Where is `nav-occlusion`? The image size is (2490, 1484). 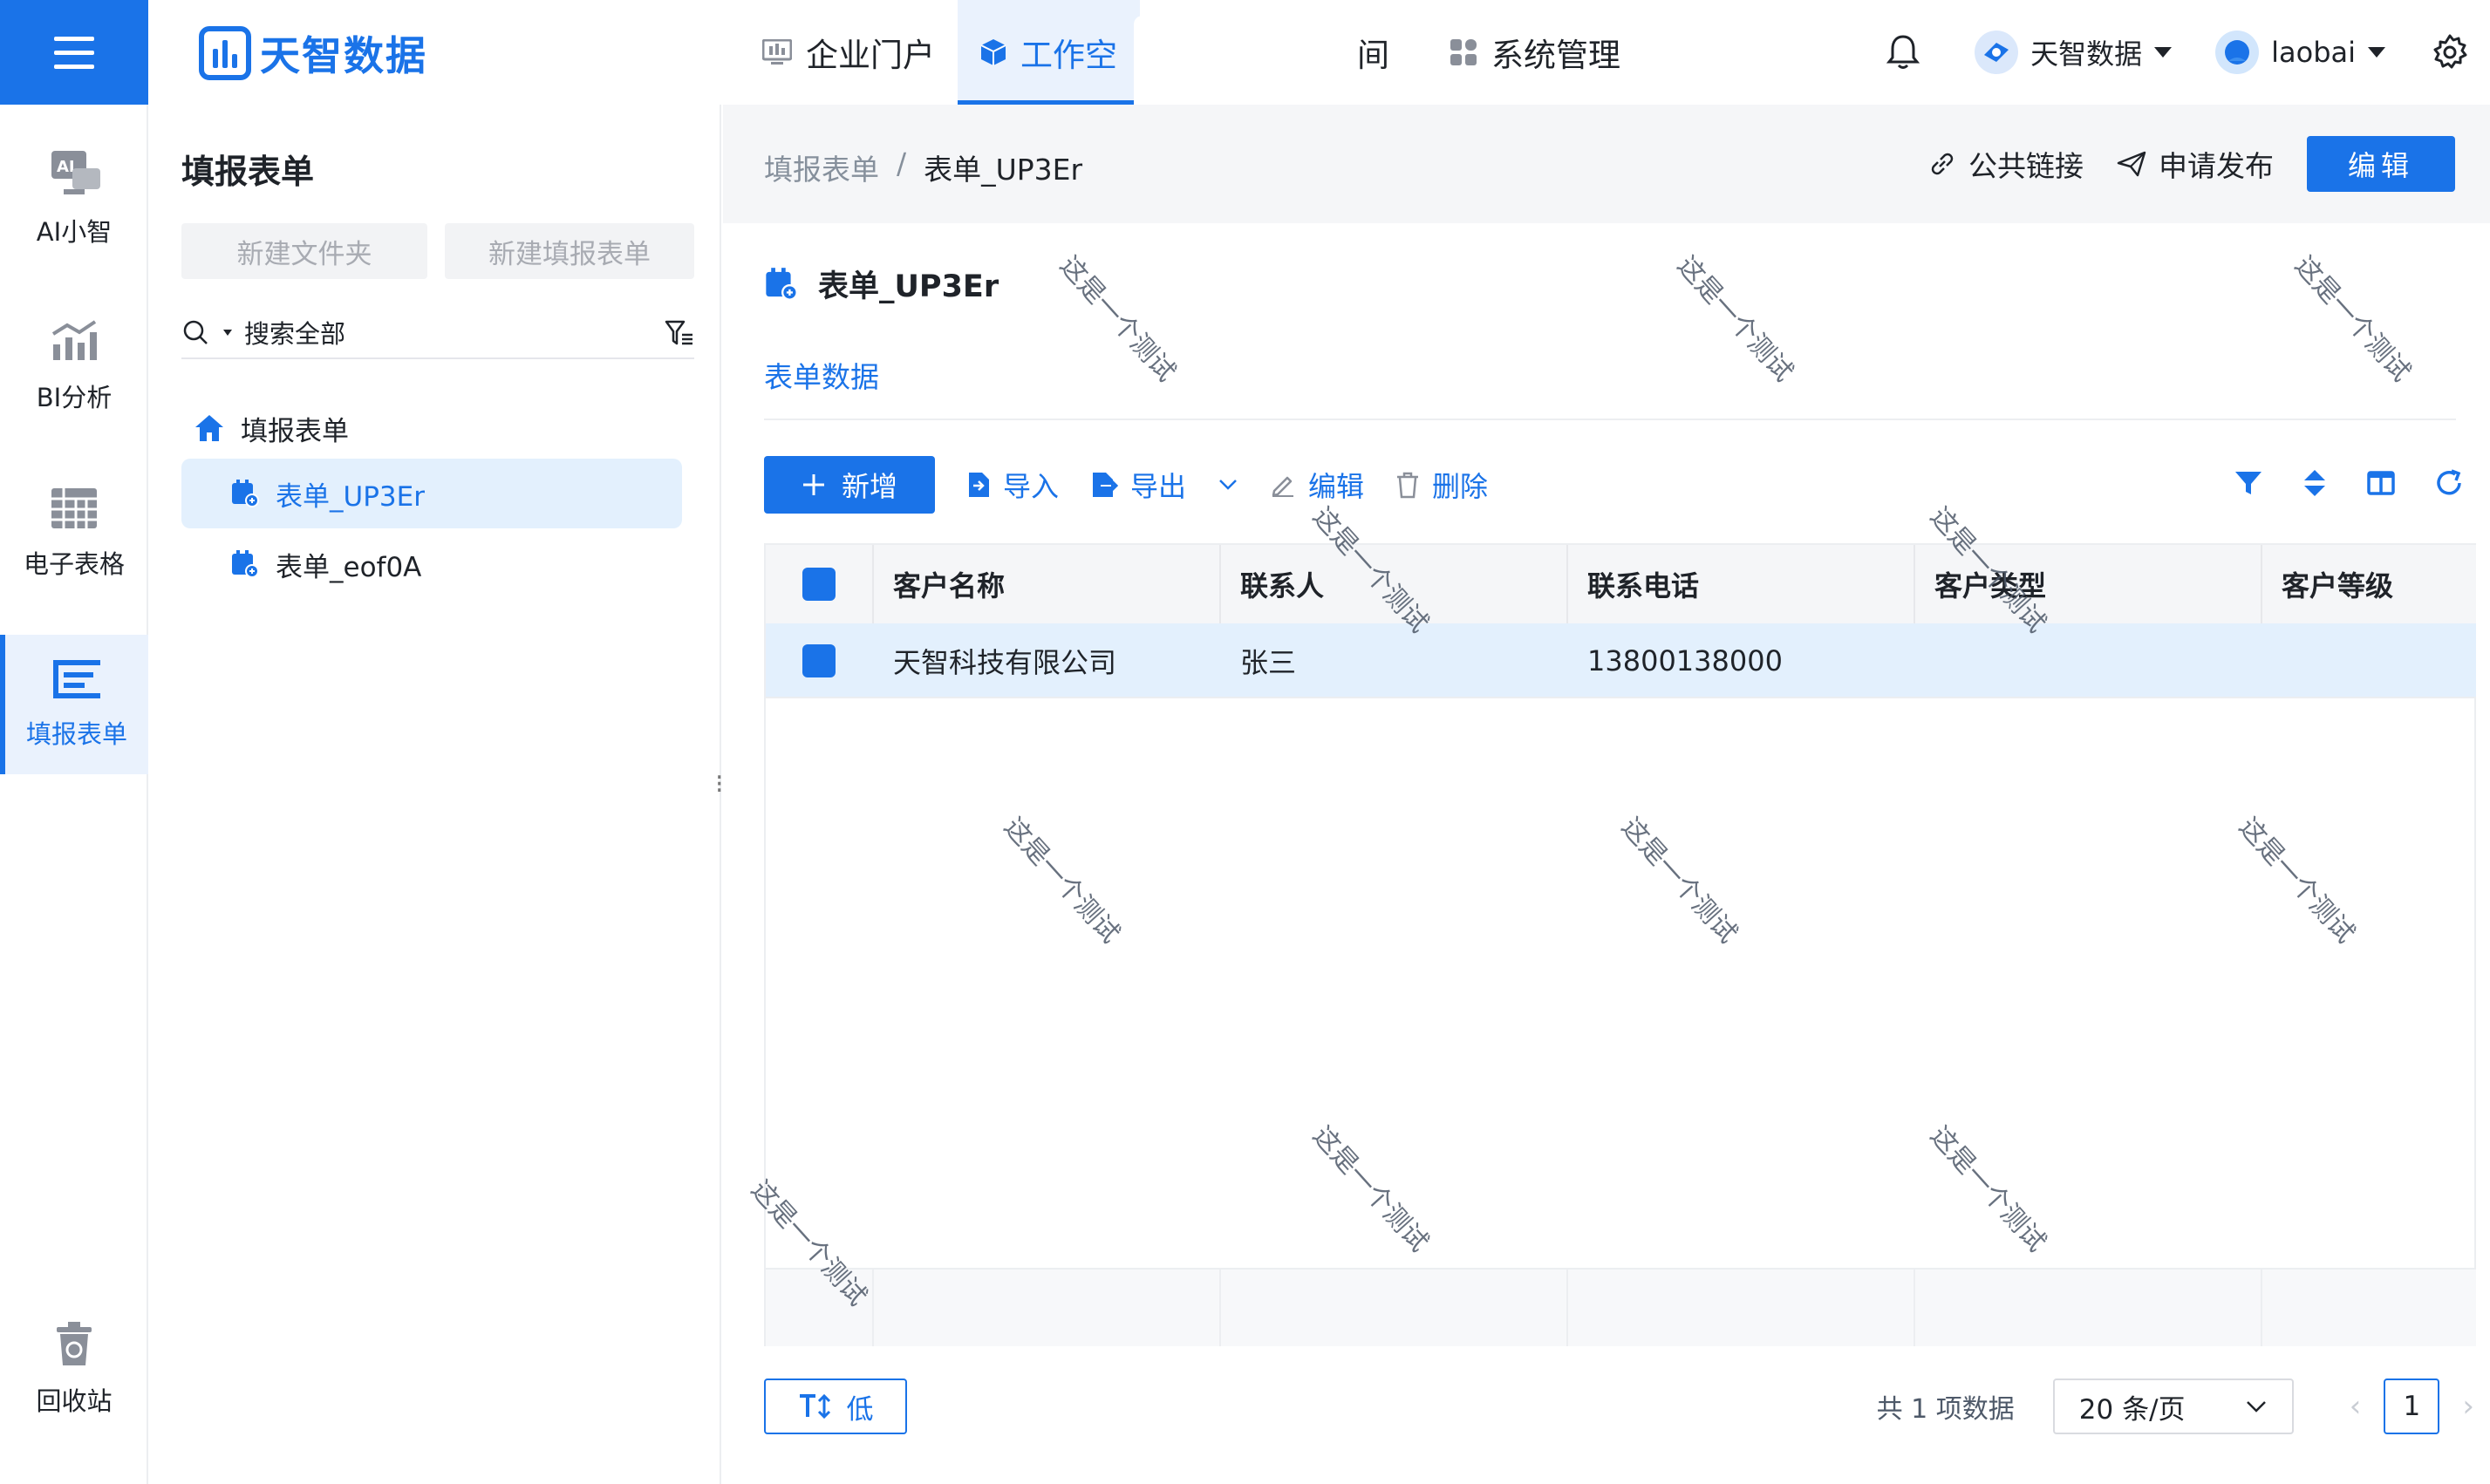 nav-occlusion is located at coordinates (1248, 60).